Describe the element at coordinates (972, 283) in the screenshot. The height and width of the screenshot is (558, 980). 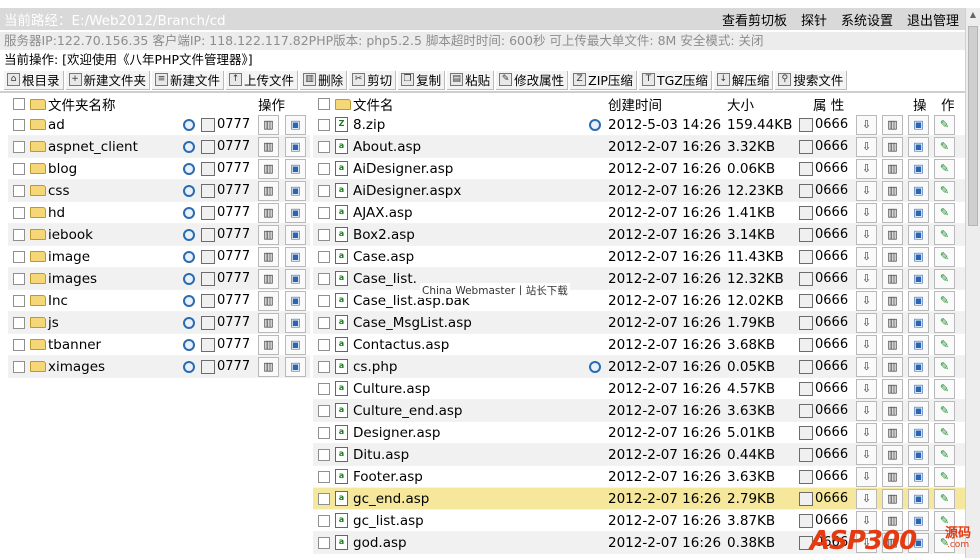
I see `vertical-scrollbar: ▲` at that location.